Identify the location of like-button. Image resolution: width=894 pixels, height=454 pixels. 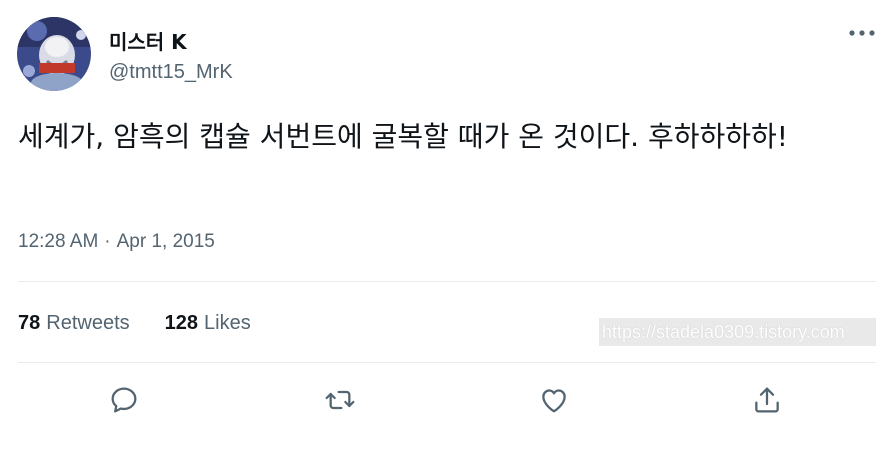
(554, 400).